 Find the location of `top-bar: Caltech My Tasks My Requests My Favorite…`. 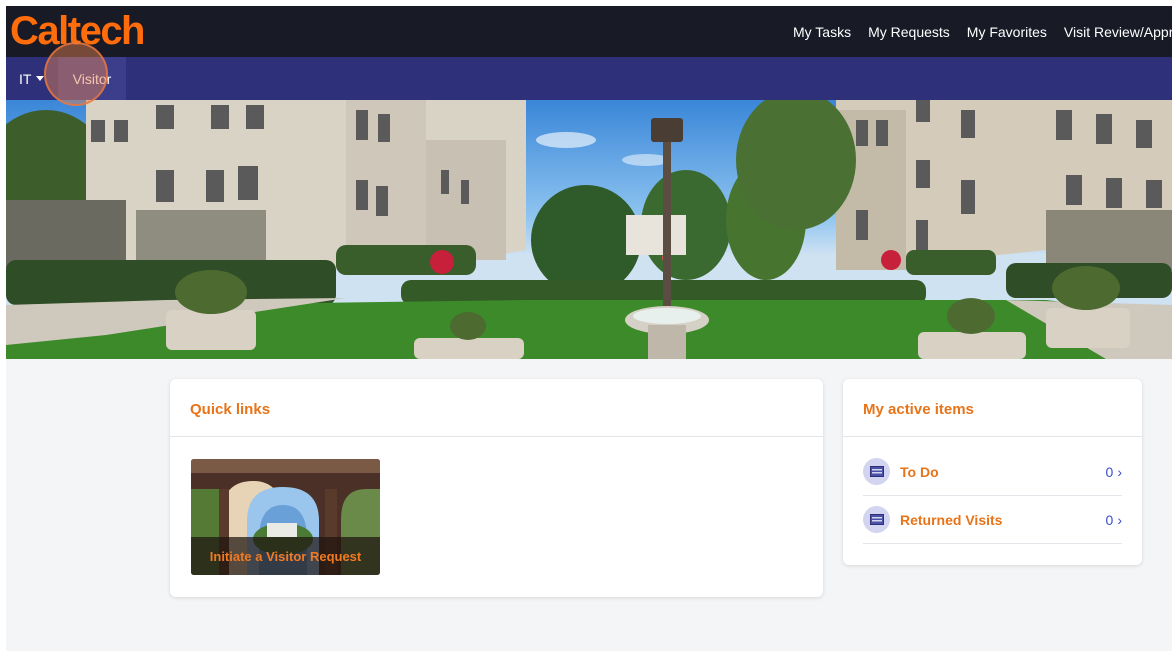

top-bar: Caltech My Tasks My Requests My Favorite… is located at coordinates (589, 31).